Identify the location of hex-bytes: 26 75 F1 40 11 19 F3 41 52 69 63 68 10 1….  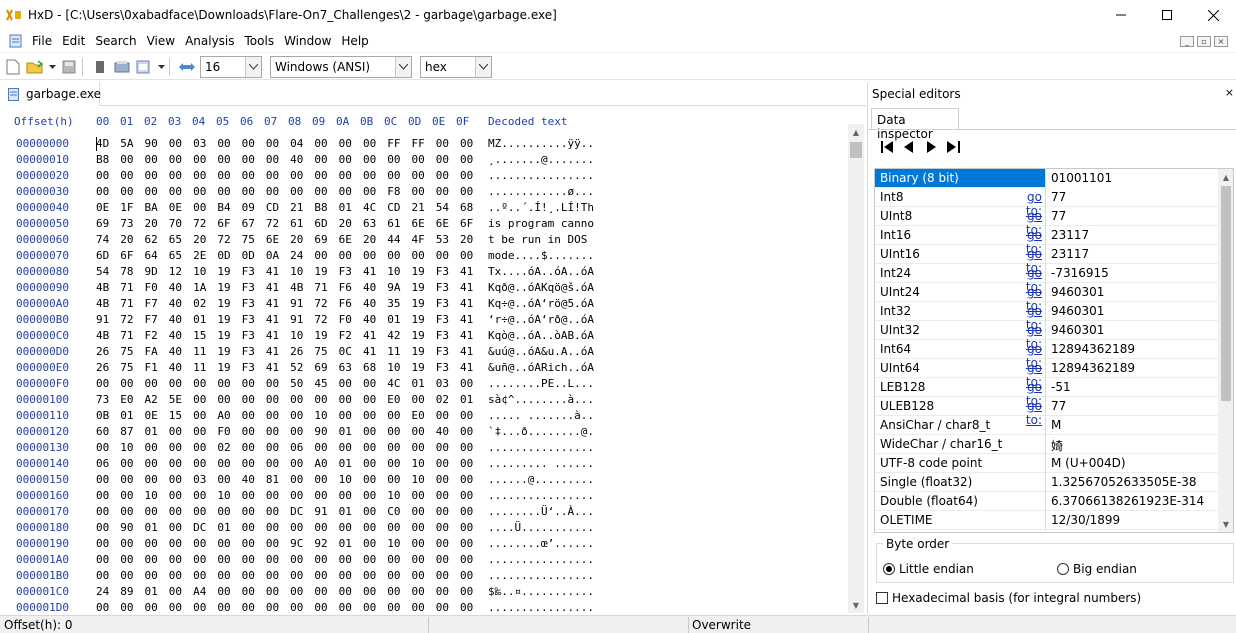
(286, 367).